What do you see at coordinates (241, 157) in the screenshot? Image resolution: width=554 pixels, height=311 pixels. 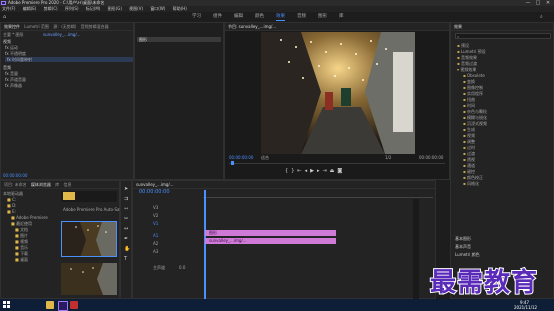 I see `program-timecode-in: 00:00:00:00` at bounding box center [241, 157].